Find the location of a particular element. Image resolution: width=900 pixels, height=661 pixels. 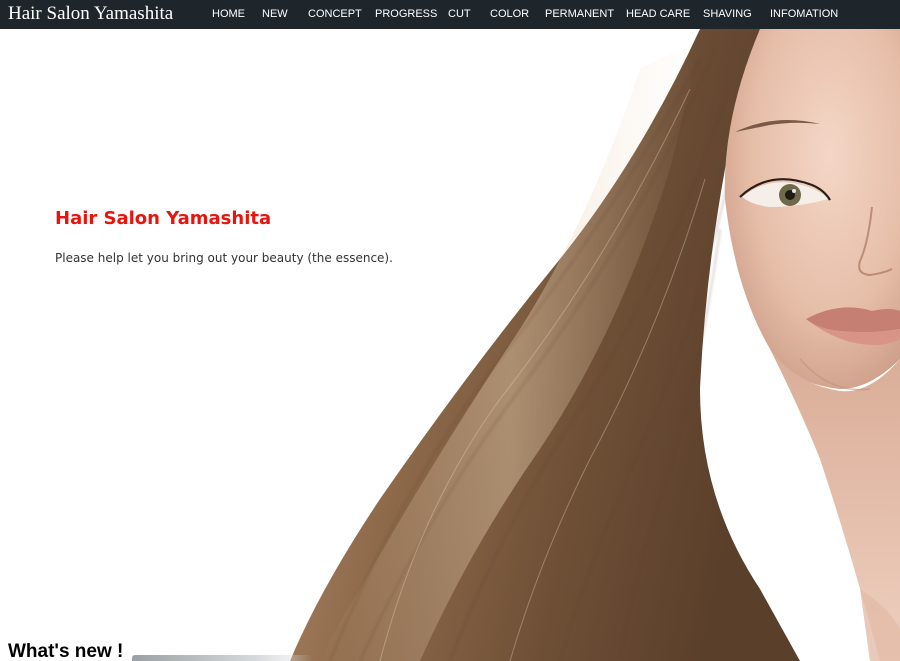

nav-link-home: HOME is located at coordinates (228, 14).